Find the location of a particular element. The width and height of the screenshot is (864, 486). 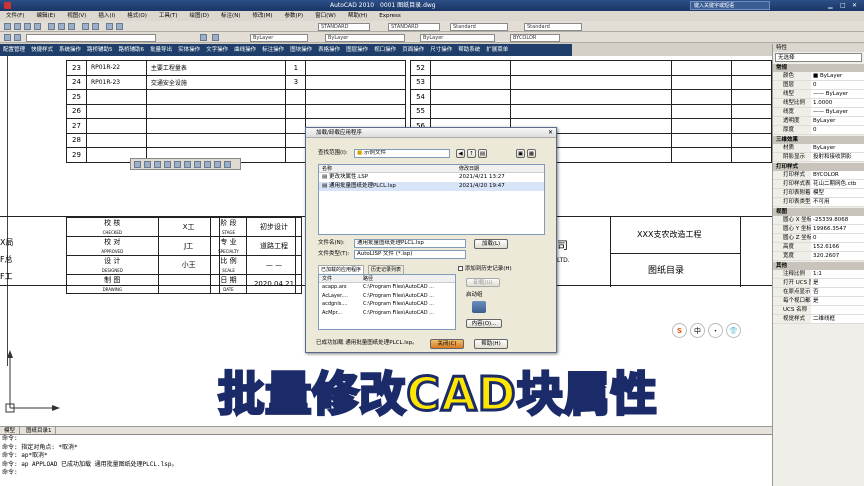

unload-button: 卸载(U) is located at coordinates (483, 282).